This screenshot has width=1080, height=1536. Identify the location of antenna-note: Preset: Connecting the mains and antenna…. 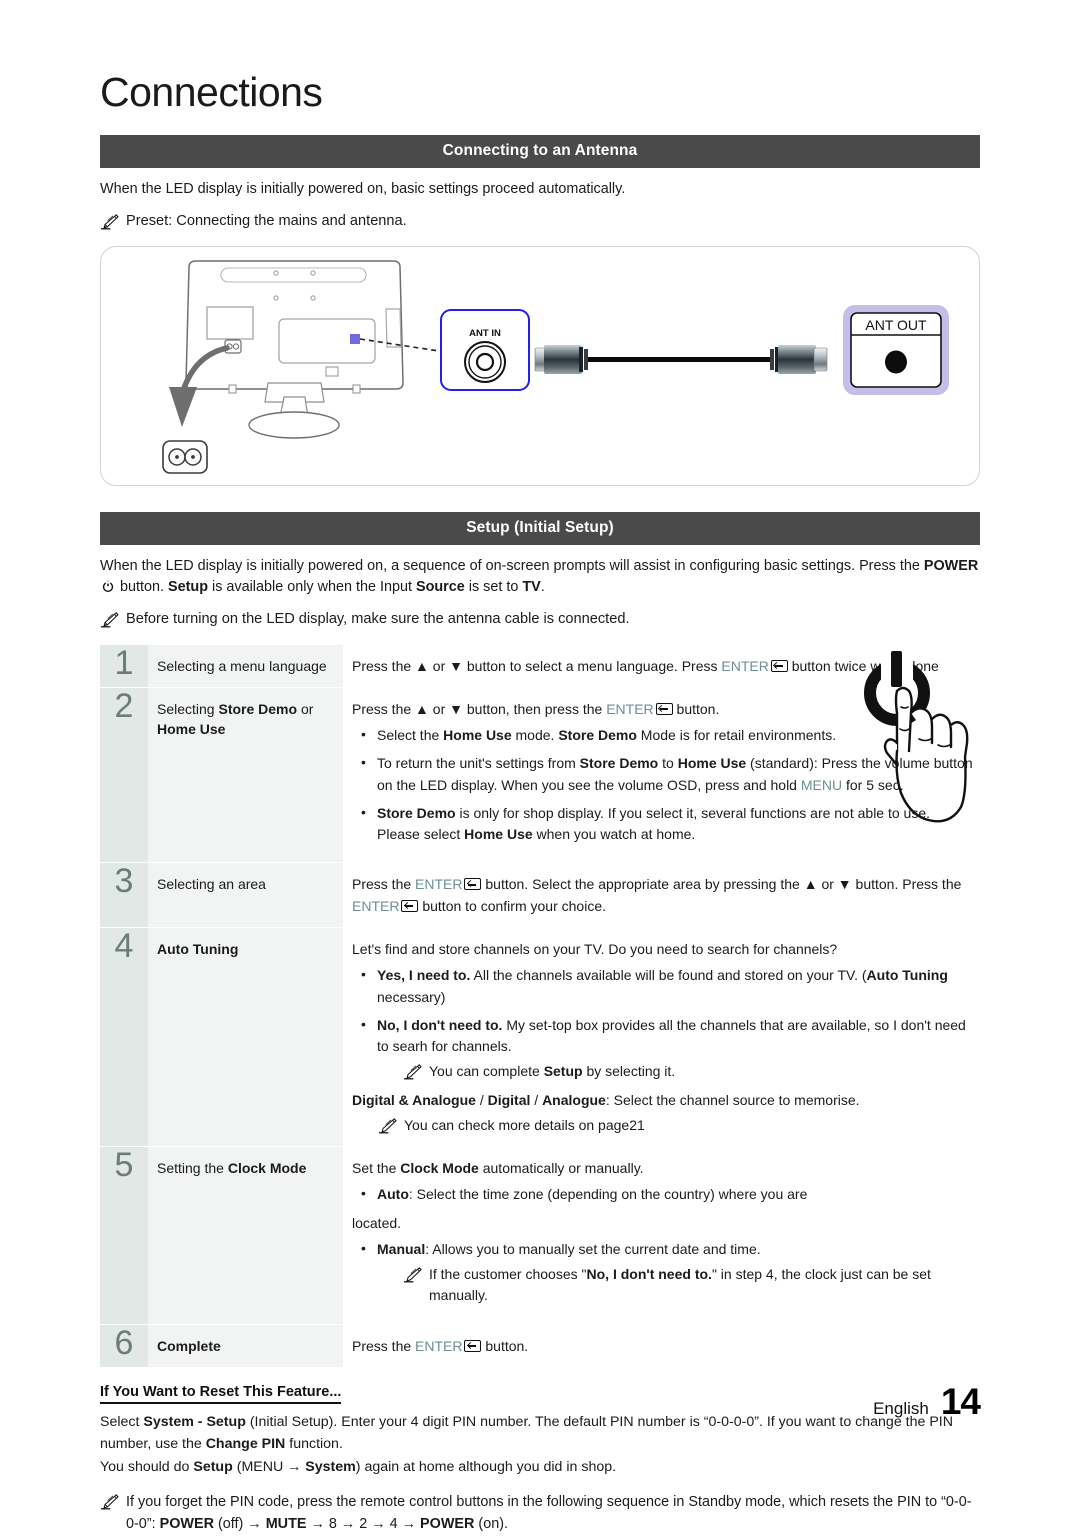
(540, 222).